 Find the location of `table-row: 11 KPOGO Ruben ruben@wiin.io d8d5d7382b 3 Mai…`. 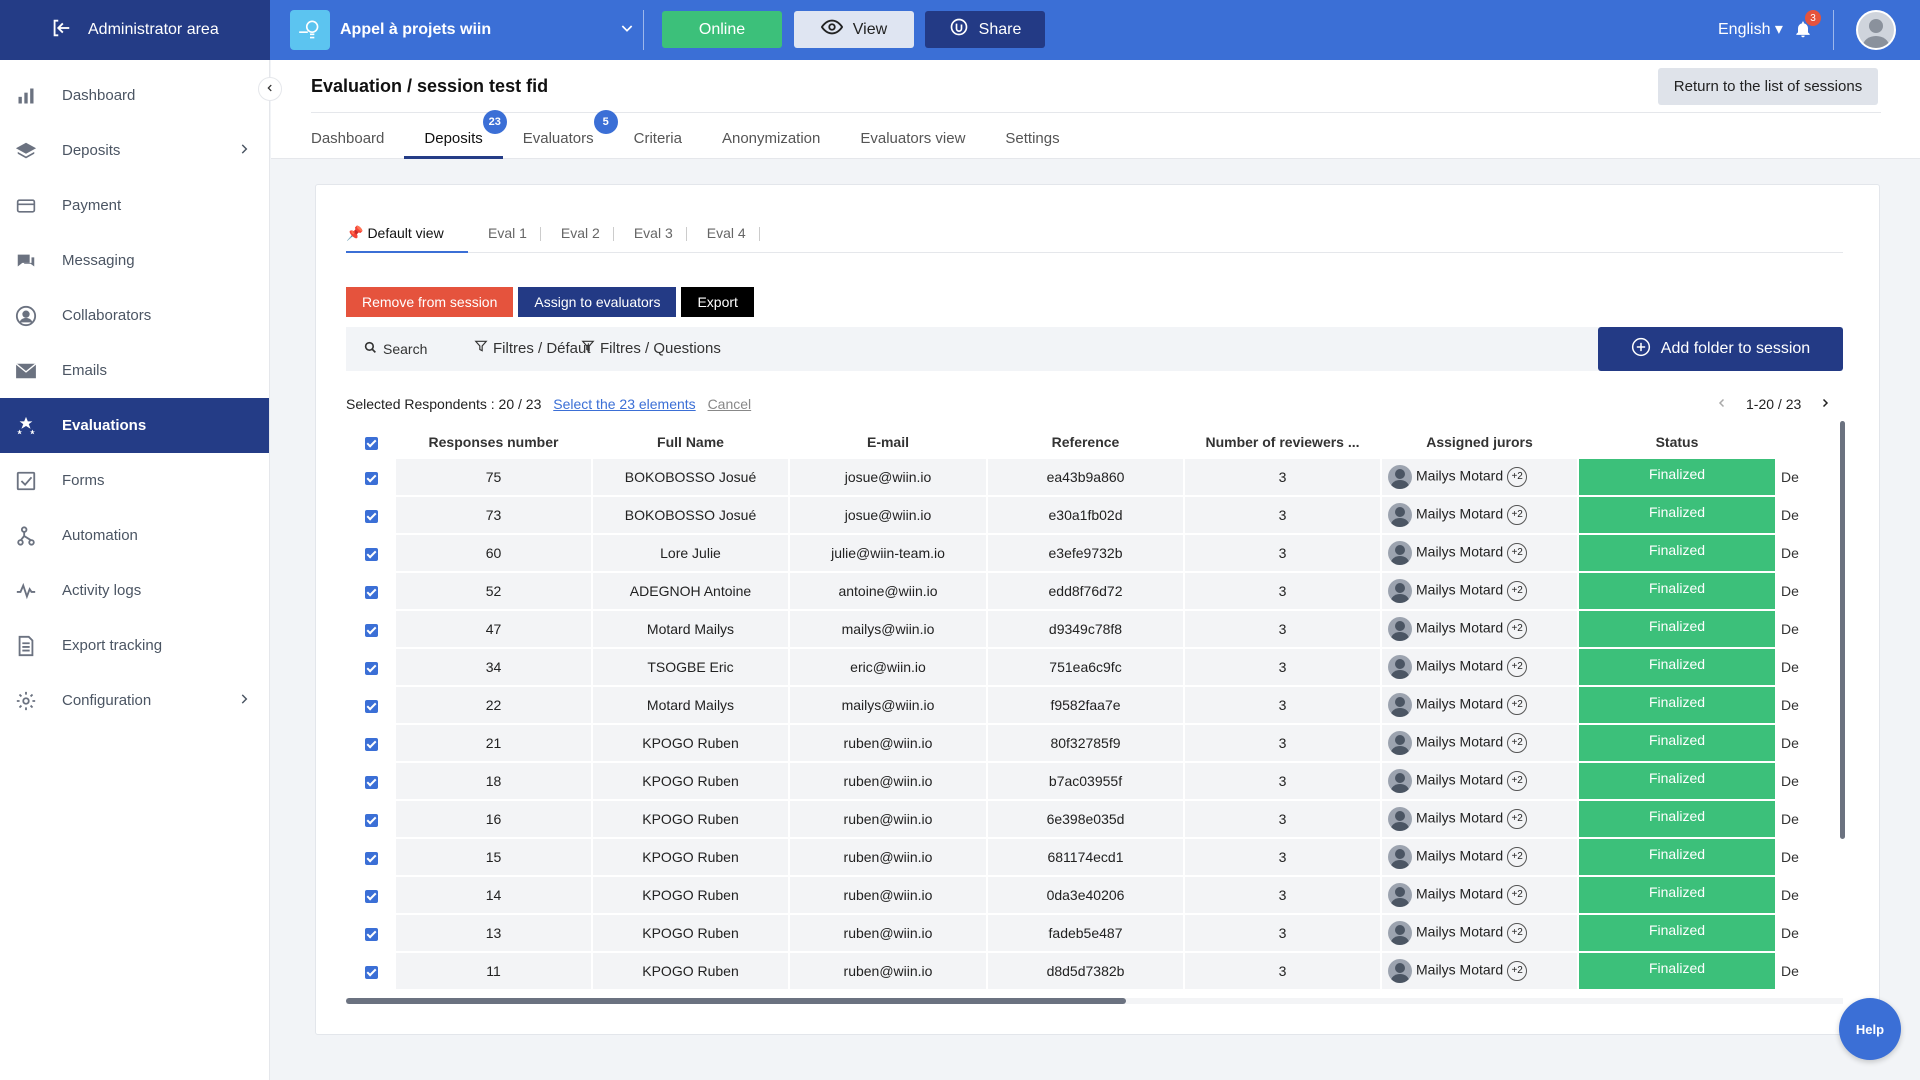

table-row: 11 KPOGO Ruben ruben@wiin.io d8d5d7382b 3 Mai… is located at coordinates (1082, 971).